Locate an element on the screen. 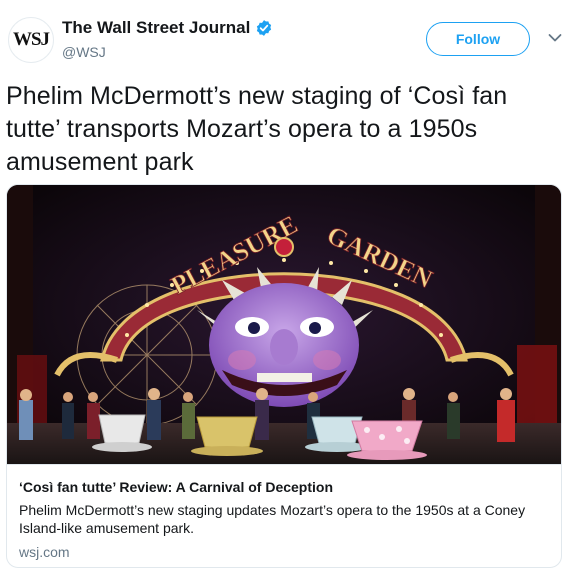  follow-button: Follow is located at coordinates (478, 39).